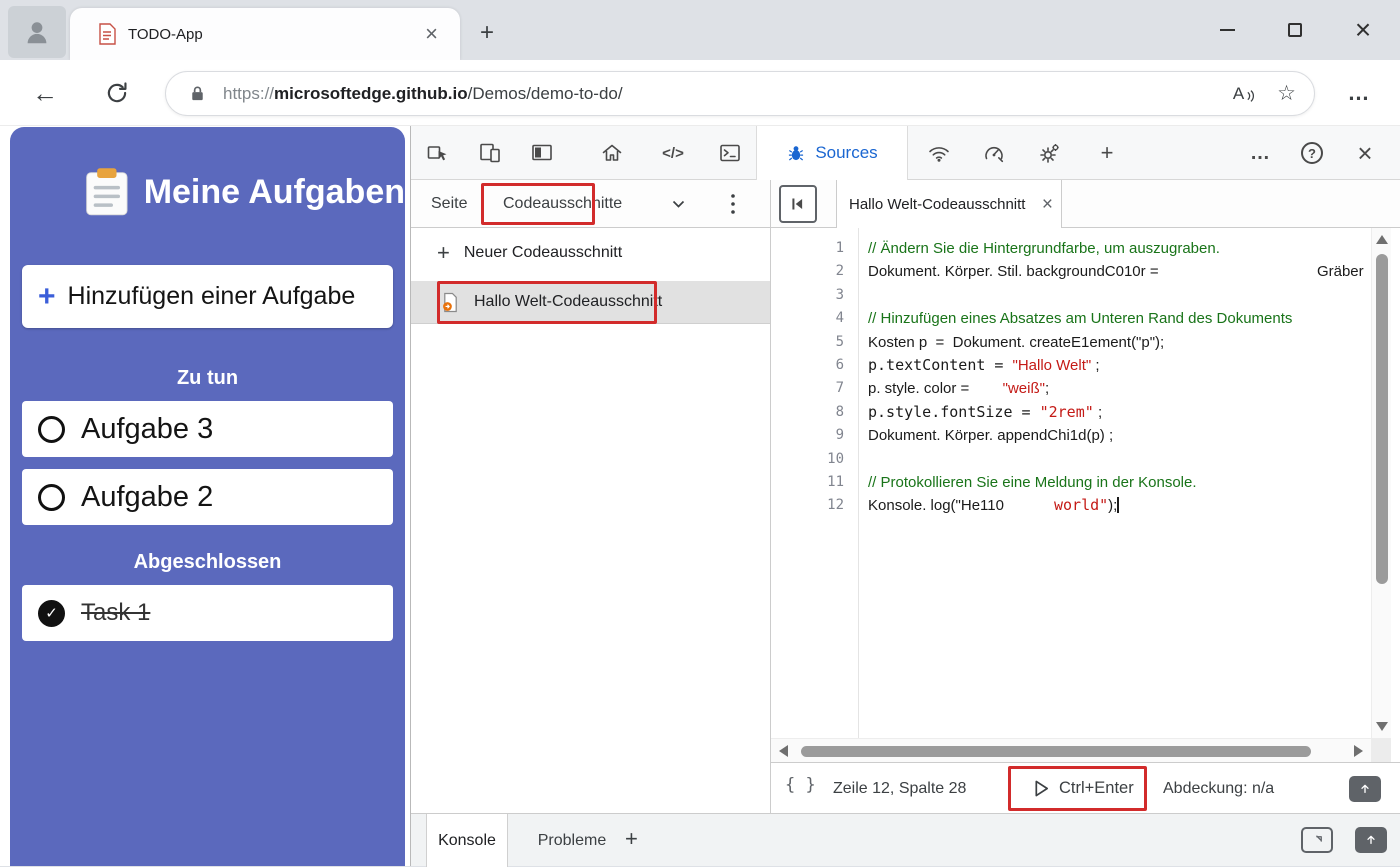 Image resolution: width=1400 pixels, height=867 pixels. What do you see at coordinates (1382, 726) in the screenshot?
I see `scroll-down-icon` at bounding box center [1382, 726].